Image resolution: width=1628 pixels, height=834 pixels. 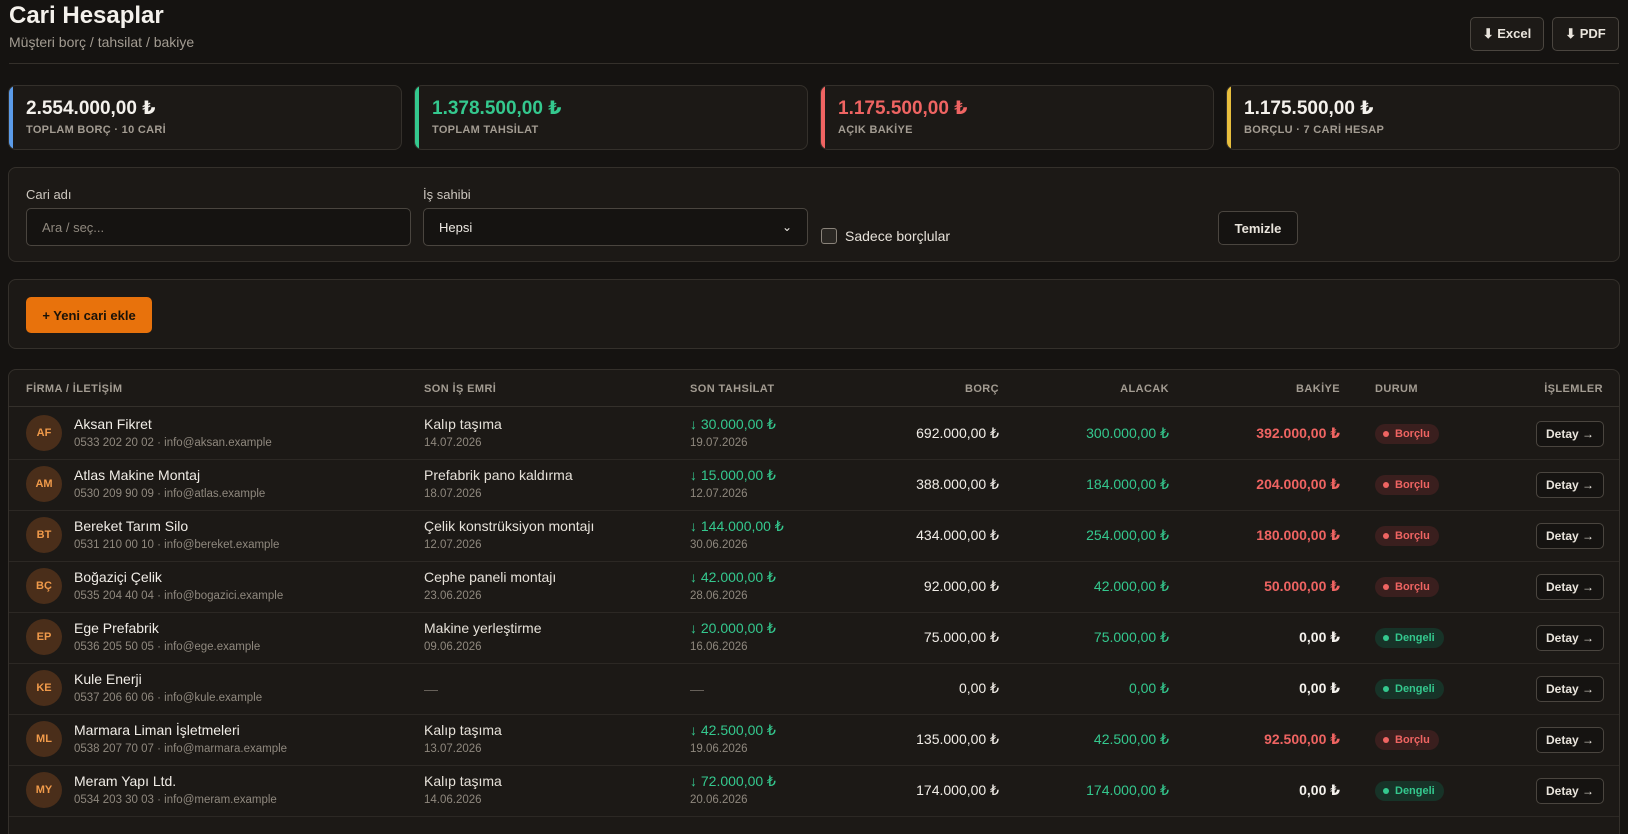 I want to click on company-name: Bereket Tarım Silo, so click(x=131, y=526).